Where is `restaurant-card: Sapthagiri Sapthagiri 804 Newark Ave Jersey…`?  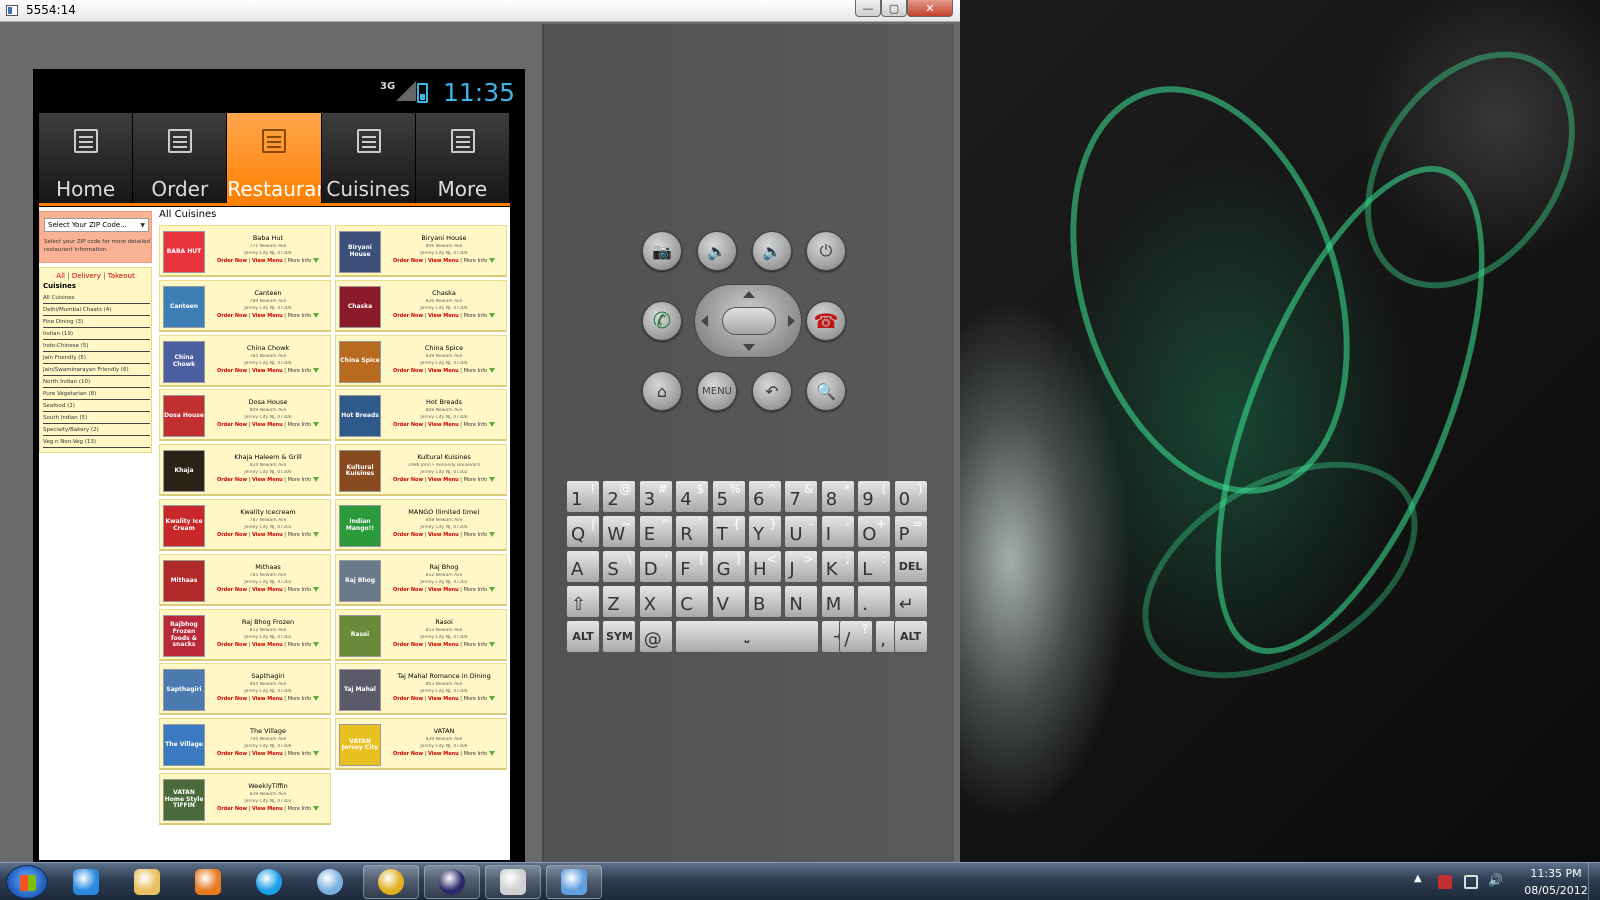
restaurant-card: Sapthagiri Sapthagiri 804 Newark Ave Jersey… is located at coordinates (245, 689).